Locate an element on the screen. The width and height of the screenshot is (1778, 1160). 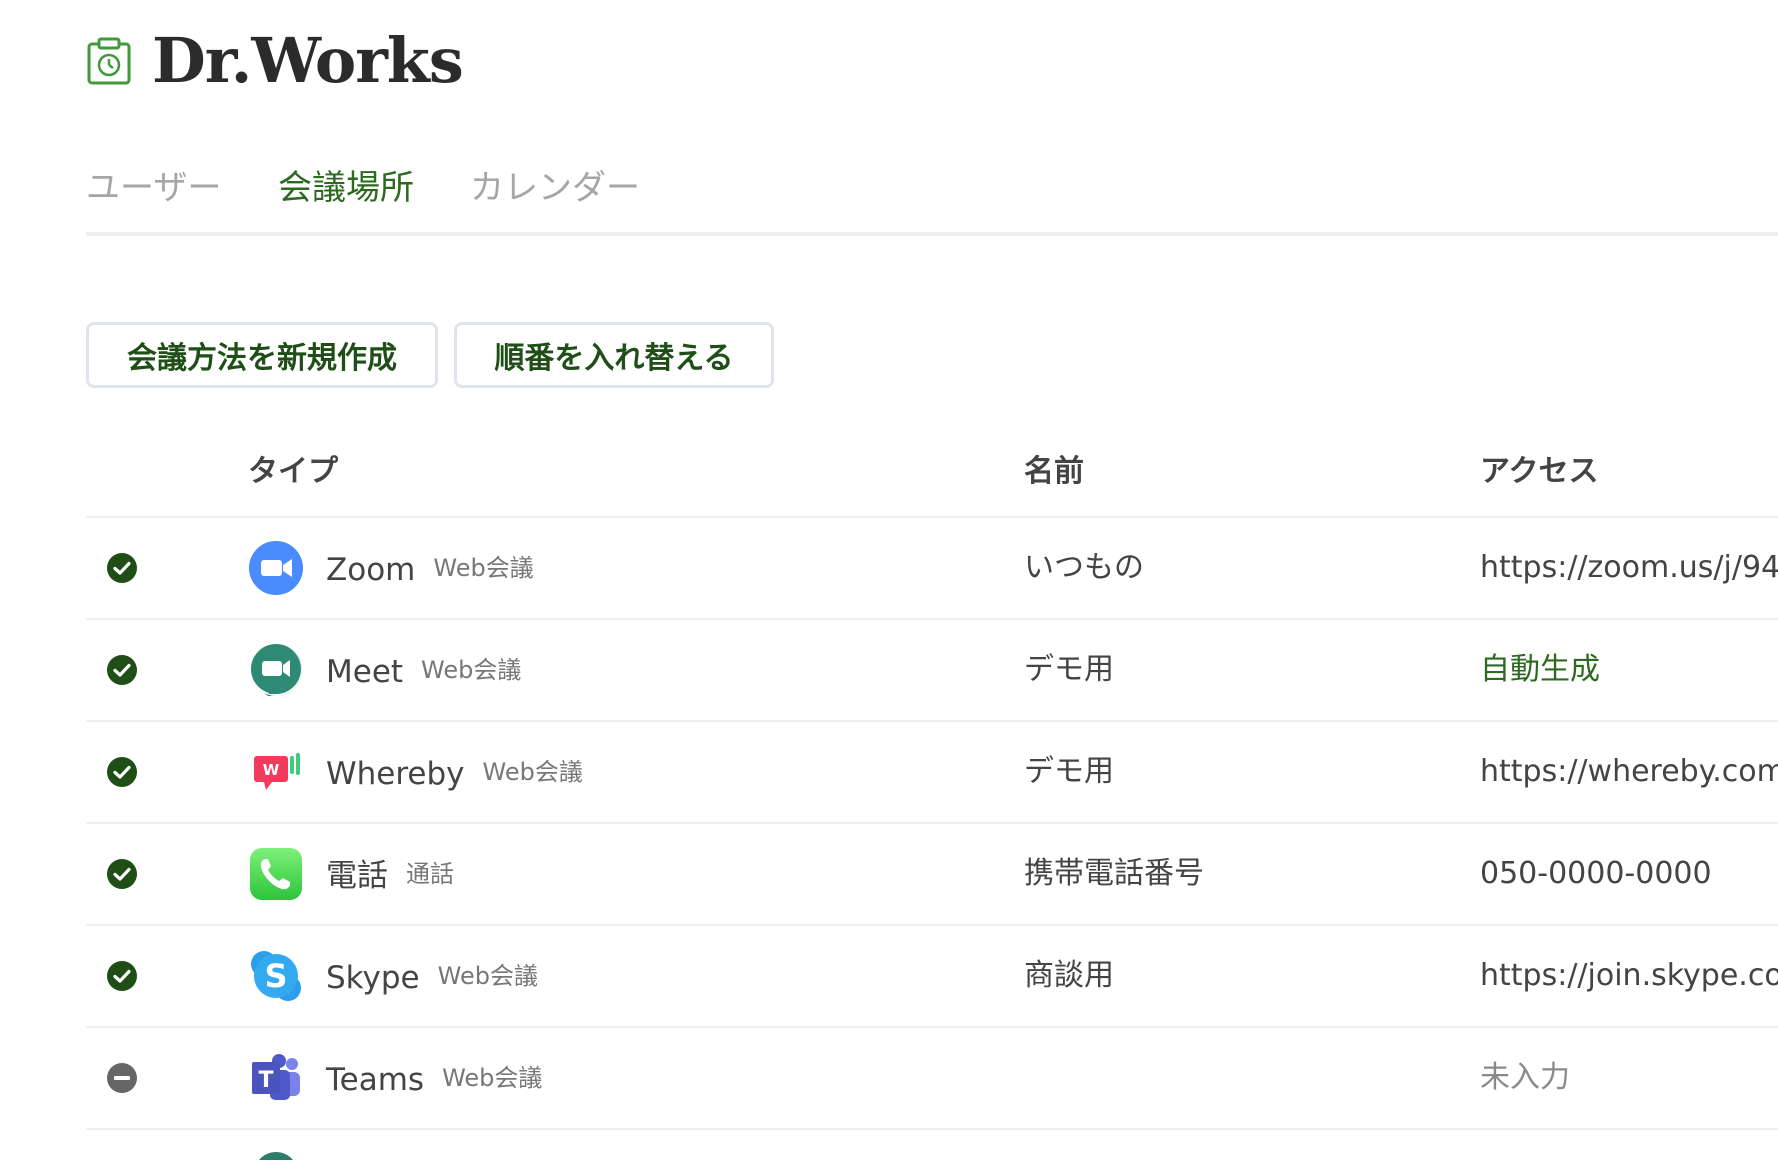
row-access: https://join.skype.com is located at coordinates (1629, 976).